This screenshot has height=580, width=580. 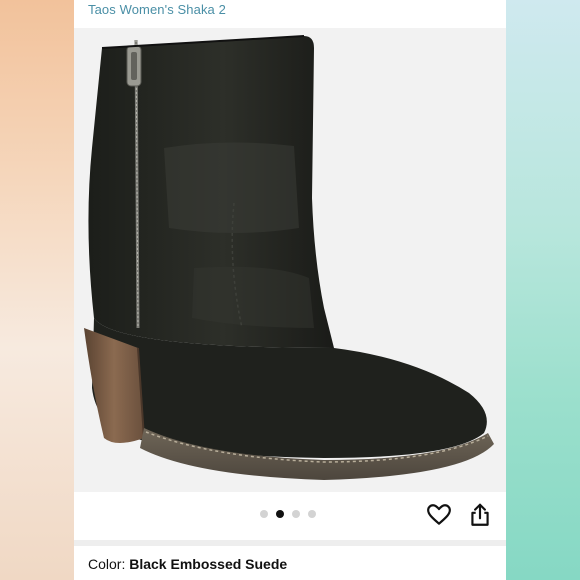 I want to click on section-divider, so click(x=290, y=543).